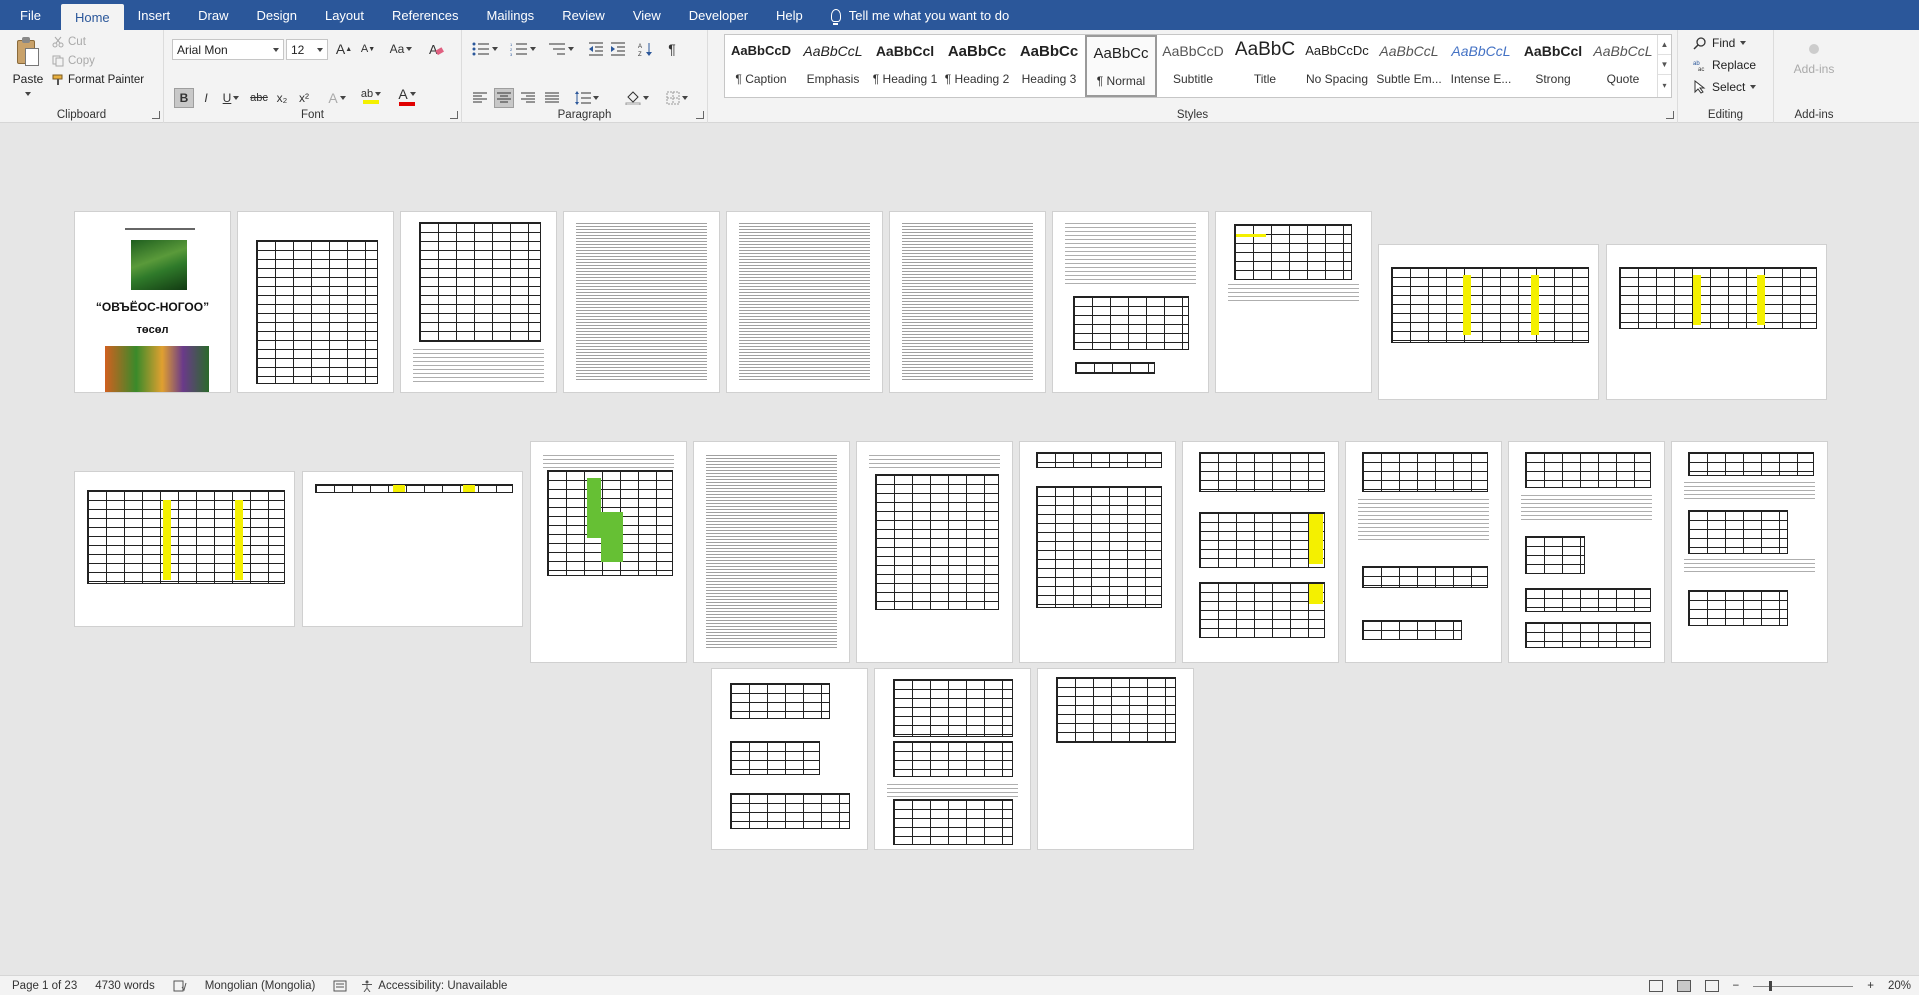 Image resolution: width=1919 pixels, height=995 pixels. Describe the element at coordinates (368, 49) in the screenshot. I see `shrink-font-button: A ▼` at that location.